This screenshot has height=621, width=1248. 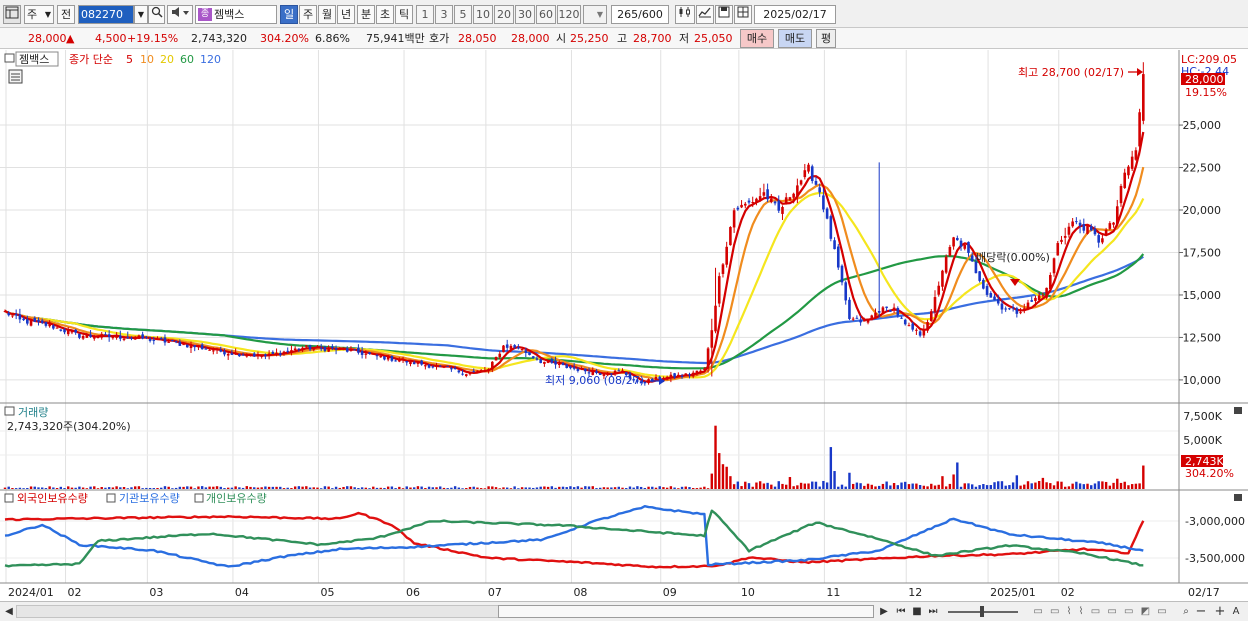 I want to click on speaker-icon, so click(x=180, y=12).